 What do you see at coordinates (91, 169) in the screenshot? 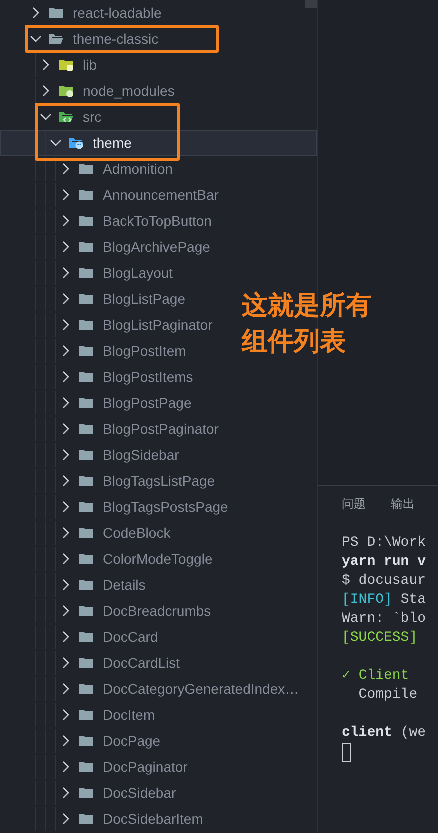
I see `tree-item: Admonition` at bounding box center [91, 169].